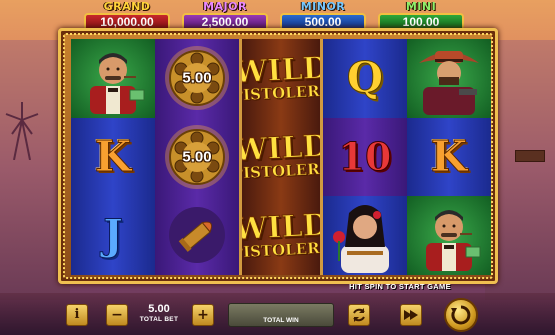 Image resolution: width=555 pixels, height=335 pixels. Describe the element at coordinates (117, 315) in the screenshot. I see `bet-decrease-button: −` at that location.